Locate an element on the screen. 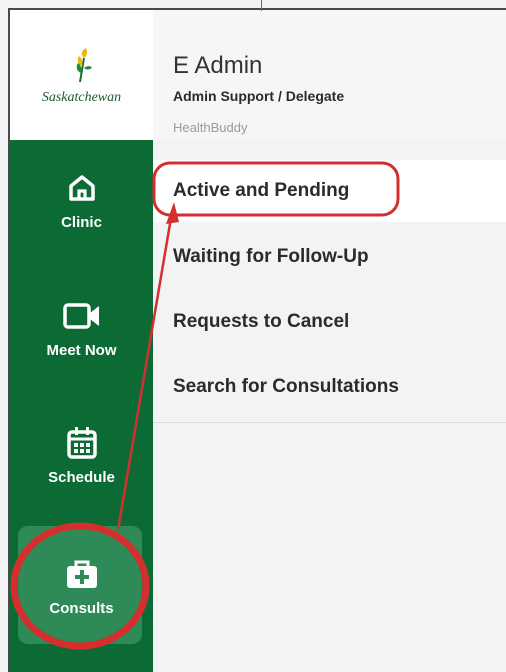  home-icon is located at coordinates (82, 188).